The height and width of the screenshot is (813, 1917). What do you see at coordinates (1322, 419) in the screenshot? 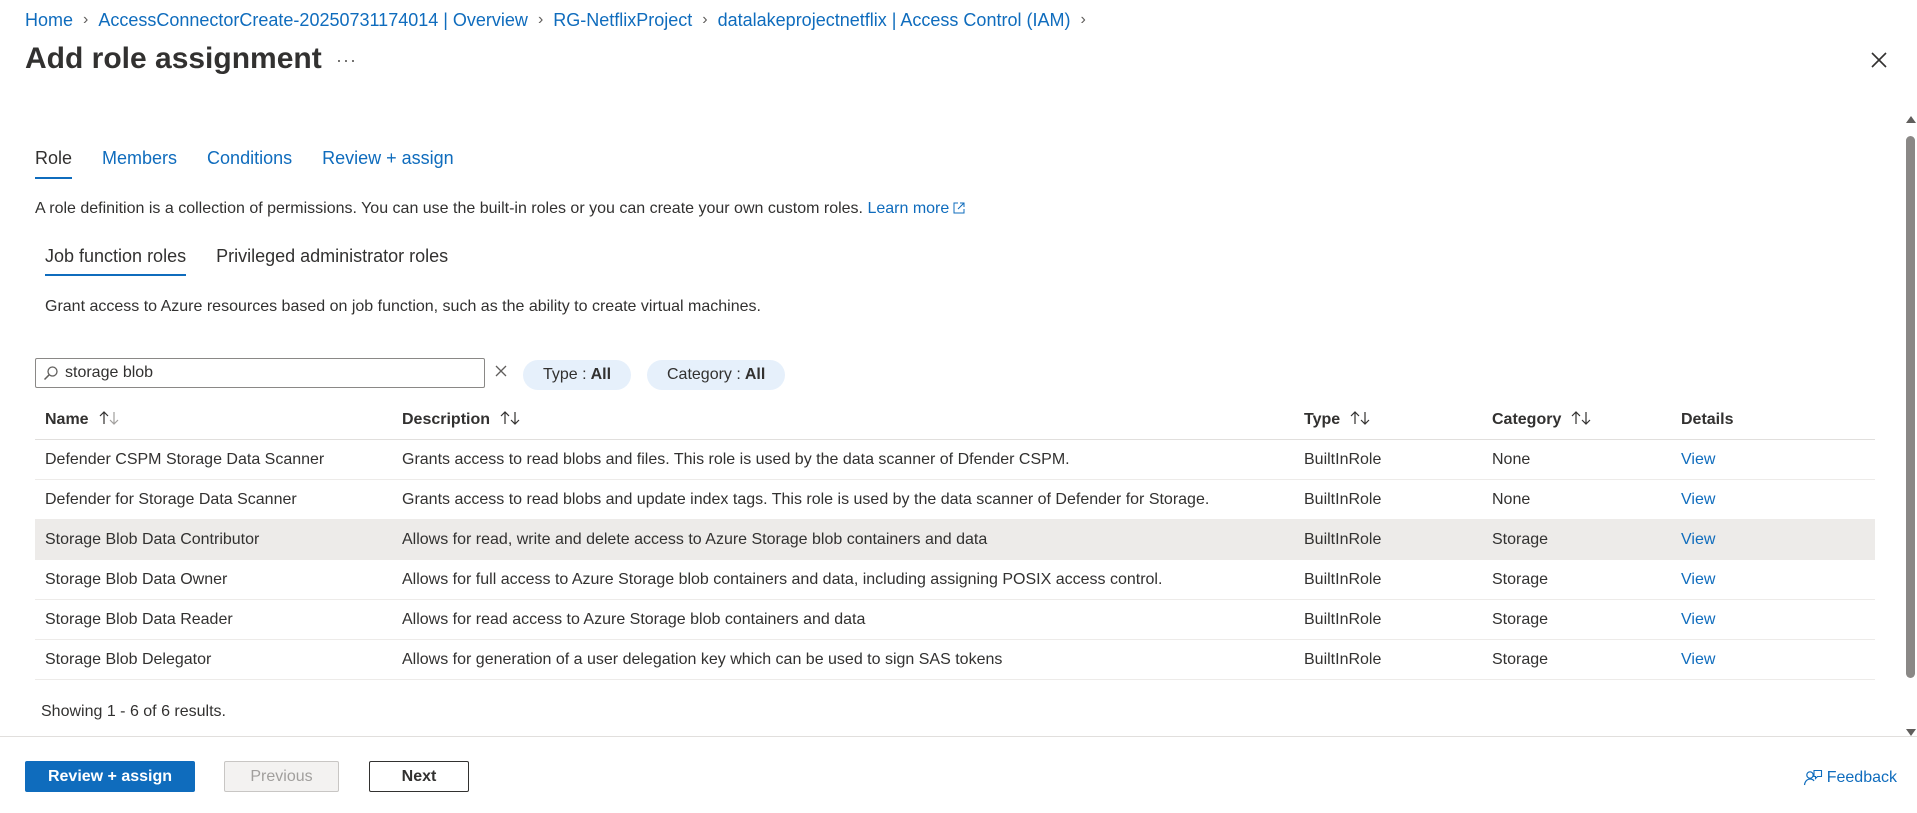
I see `column-type-label: Type` at bounding box center [1322, 419].